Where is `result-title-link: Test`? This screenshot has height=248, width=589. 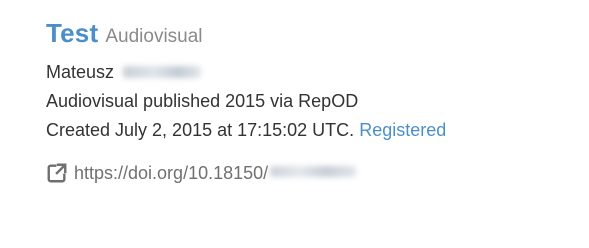 result-title-link: Test is located at coordinates (72, 33).